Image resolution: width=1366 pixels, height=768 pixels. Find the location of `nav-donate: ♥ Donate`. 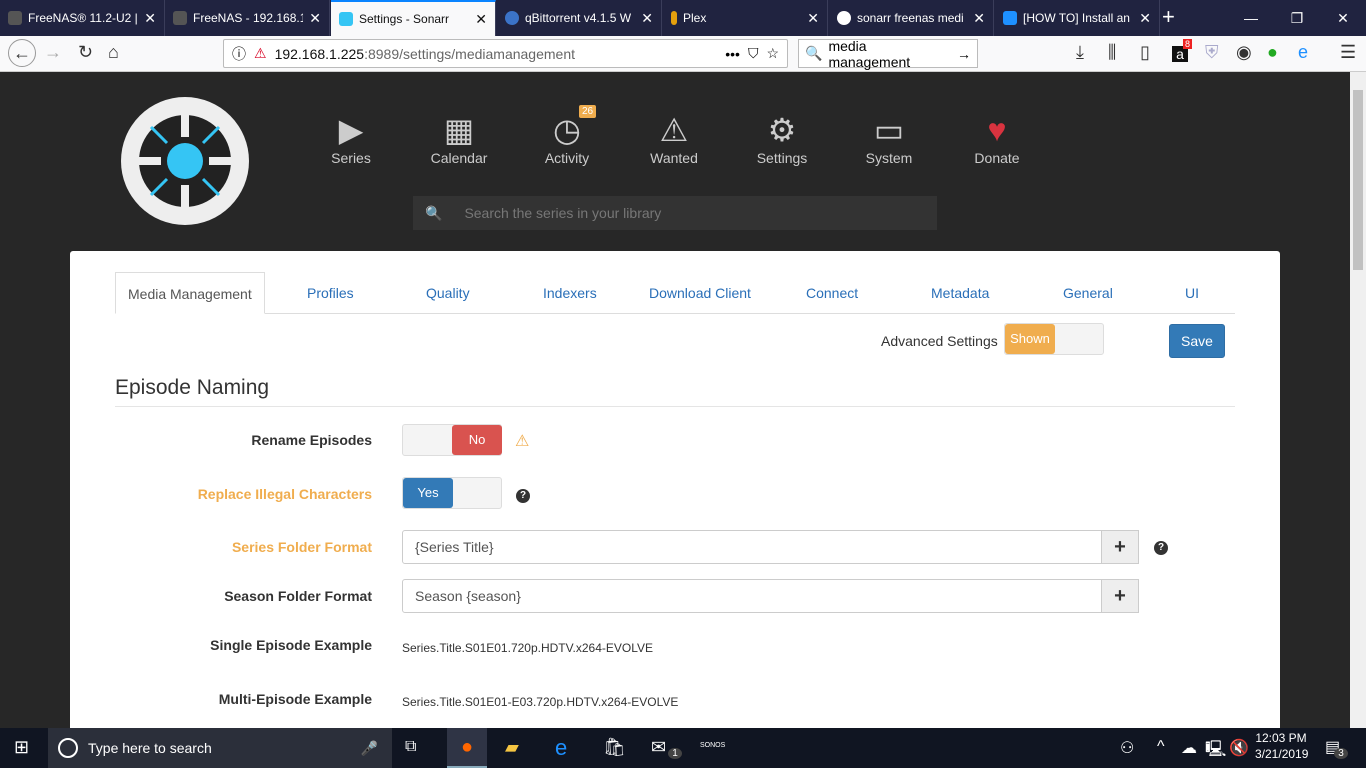

nav-donate: ♥ Donate is located at coordinates (997, 138).